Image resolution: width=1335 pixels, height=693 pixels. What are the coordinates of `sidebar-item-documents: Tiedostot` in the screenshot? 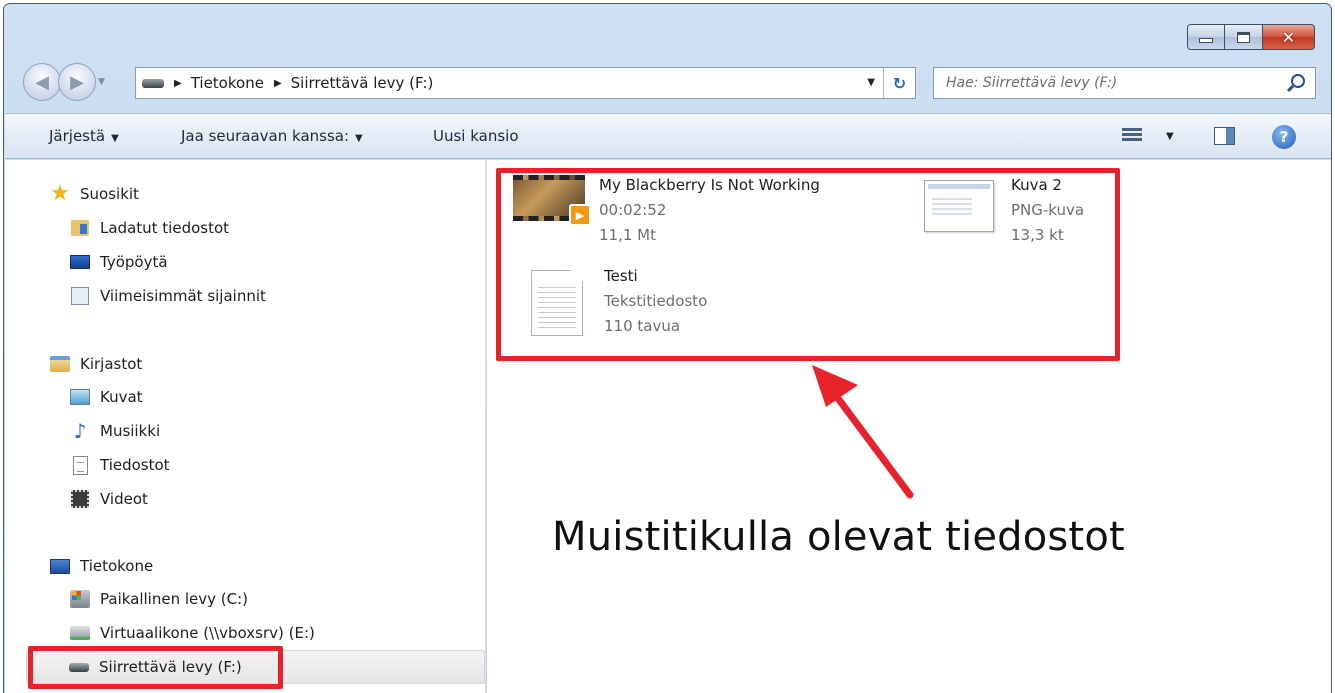 It's located at (120, 465).